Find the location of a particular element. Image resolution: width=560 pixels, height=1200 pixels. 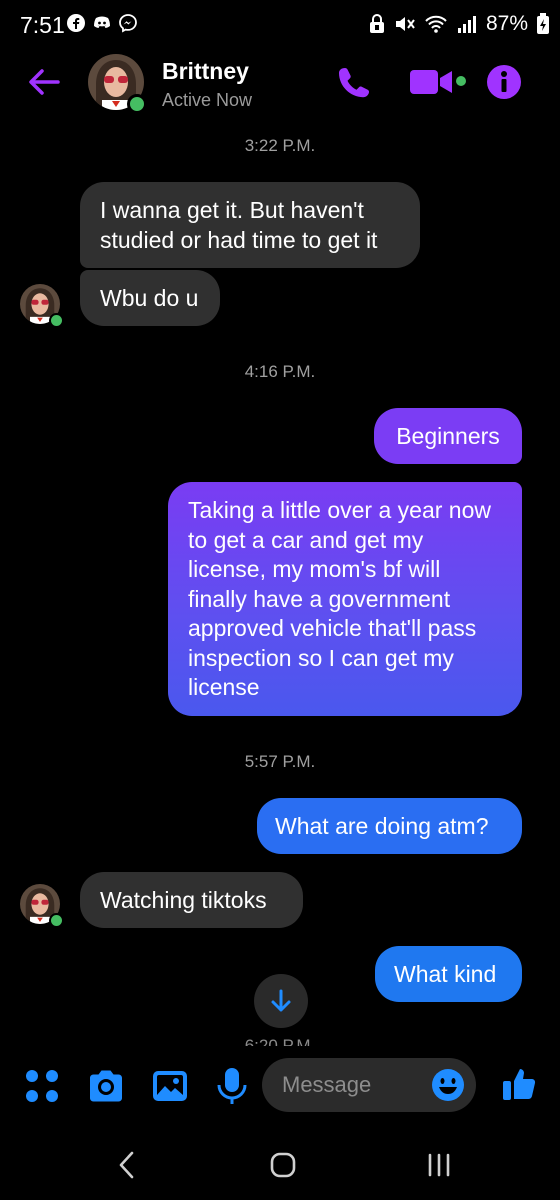

camera-icon is located at coordinates (106, 1086).